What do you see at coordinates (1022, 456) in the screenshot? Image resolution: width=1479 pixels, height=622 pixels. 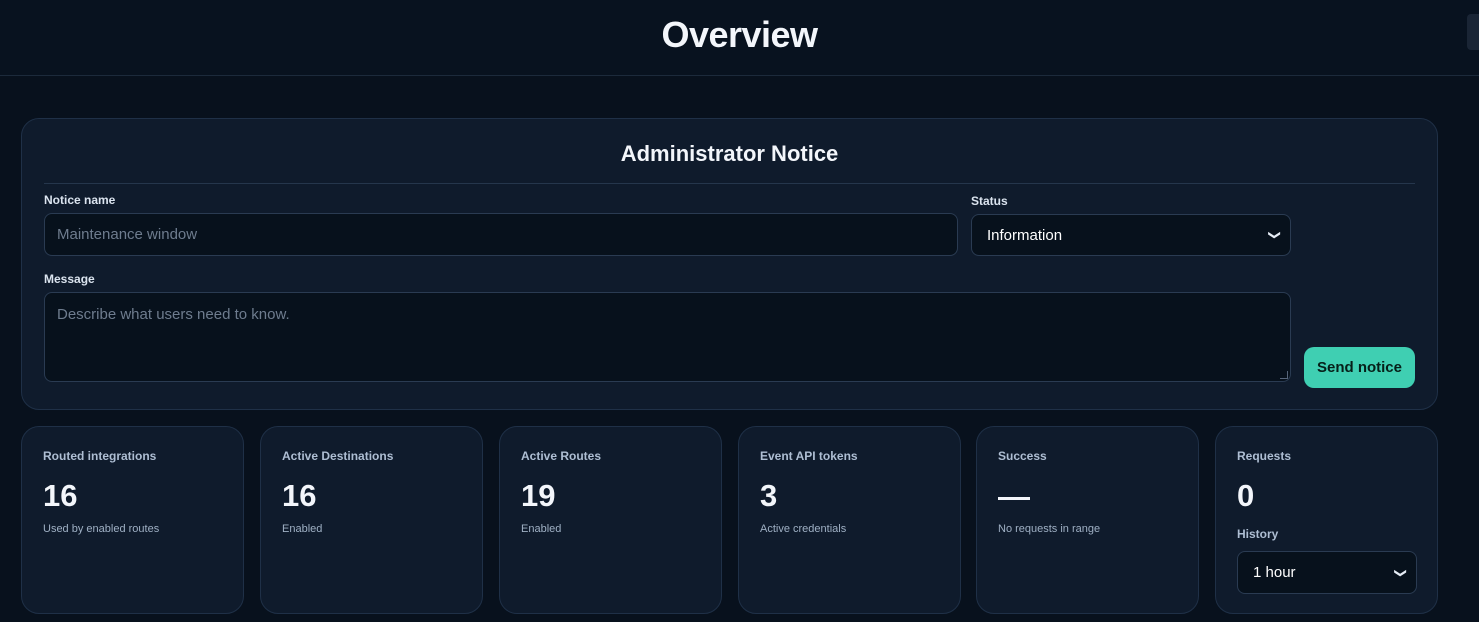 I see `stat-label: Success` at bounding box center [1022, 456].